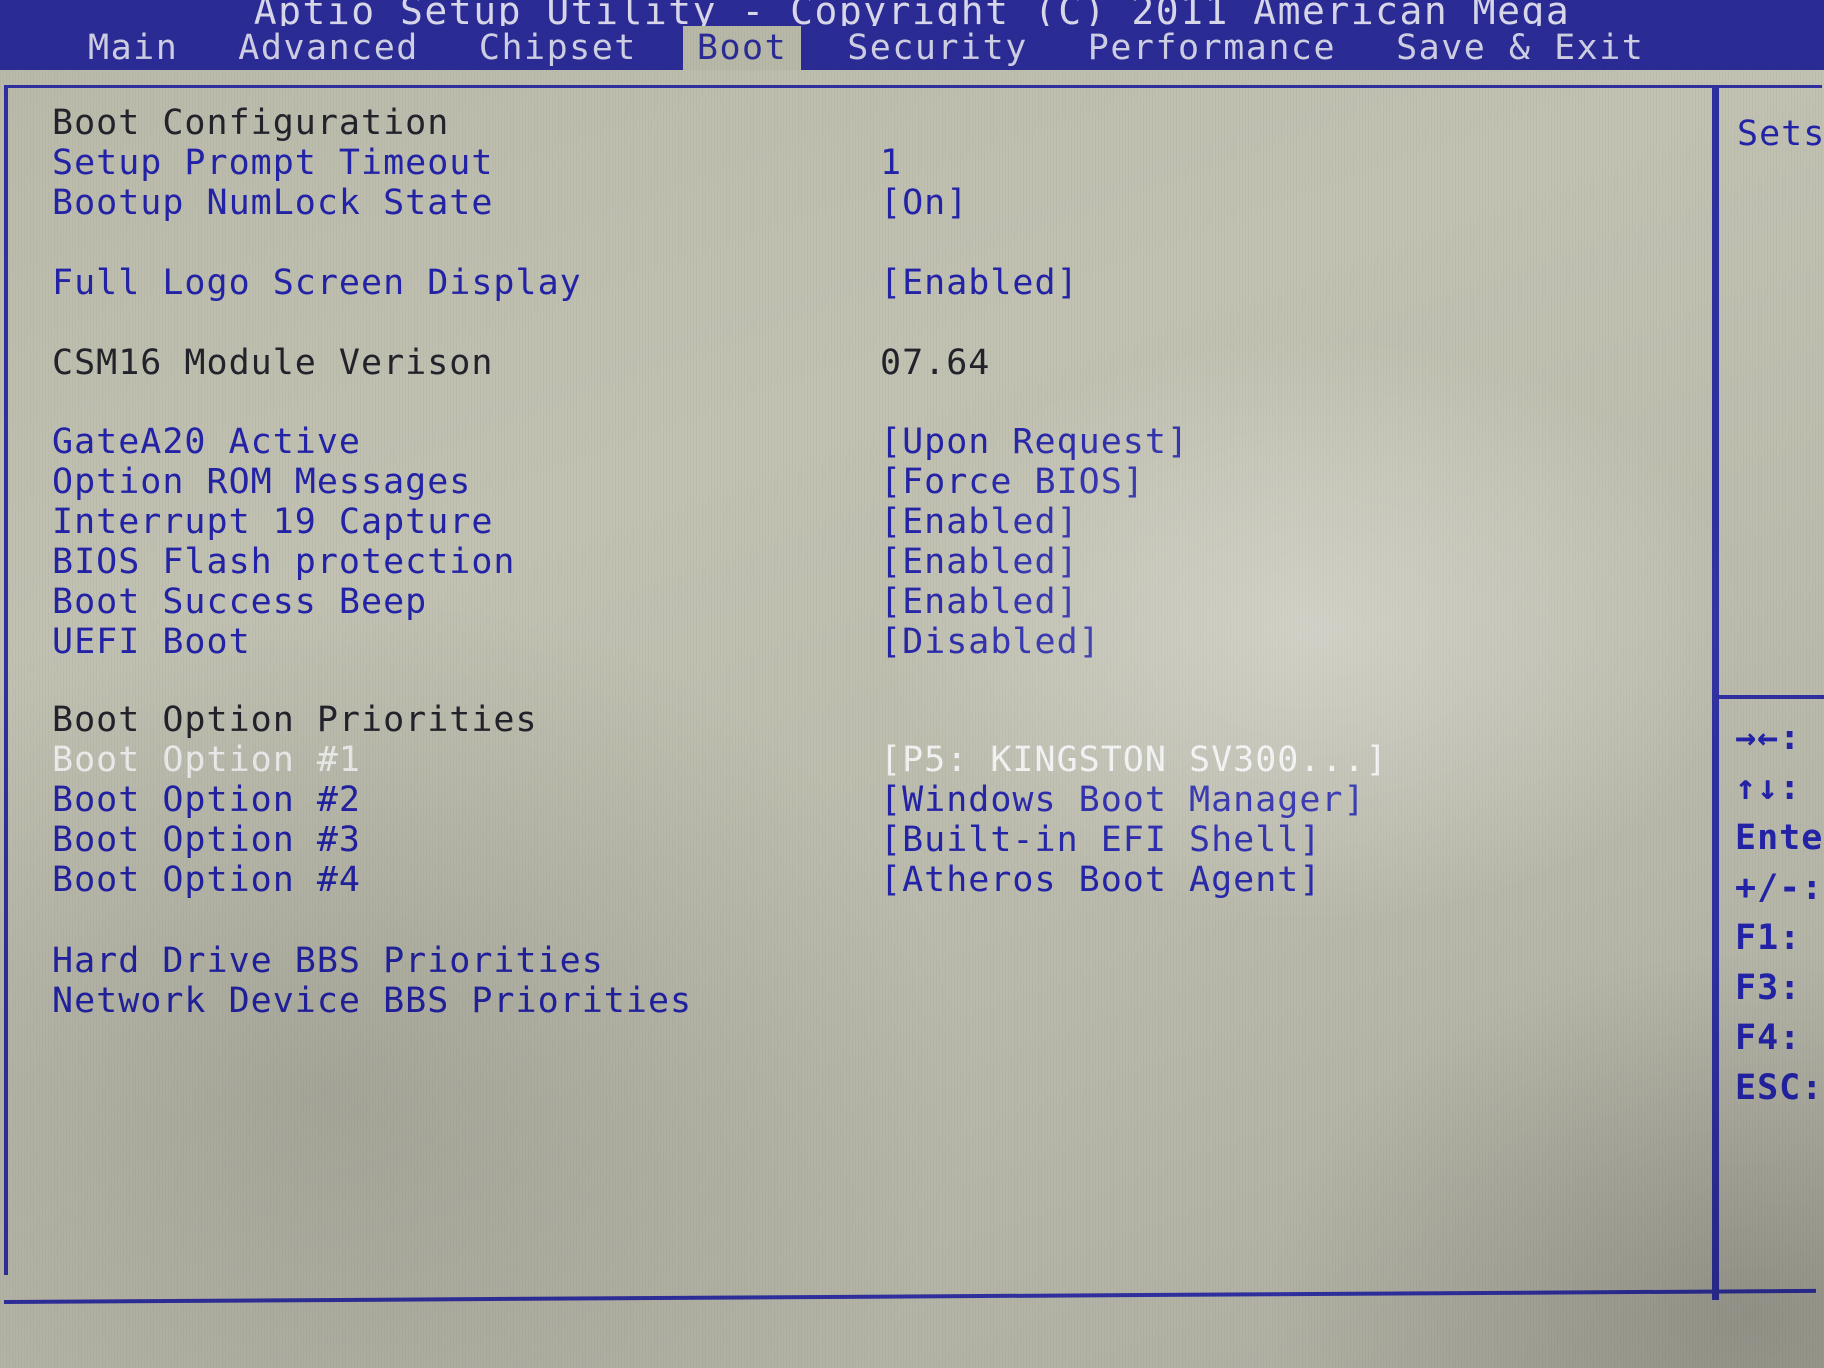  What do you see at coordinates (856, 203) in the screenshot?
I see `setting-row-bootup-numlock-state: Bootup NumLock State [On]` at bounding box center [856, 203].